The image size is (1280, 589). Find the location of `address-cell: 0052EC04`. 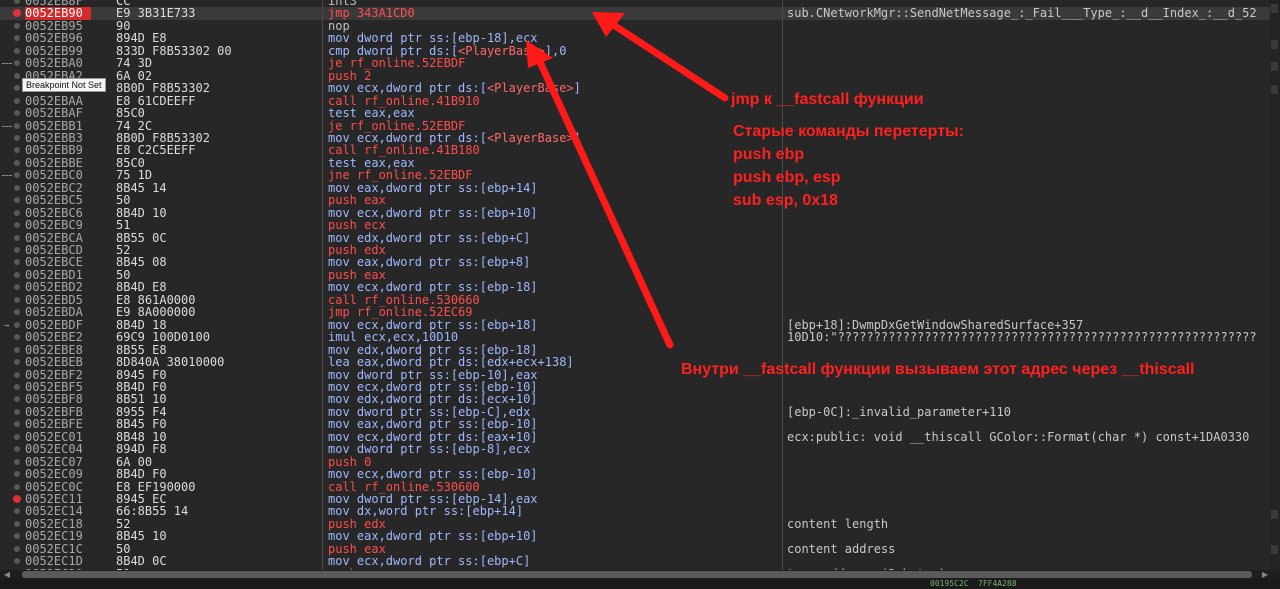

address-cell: 0052EC04 is located at coordinates (58, 449).